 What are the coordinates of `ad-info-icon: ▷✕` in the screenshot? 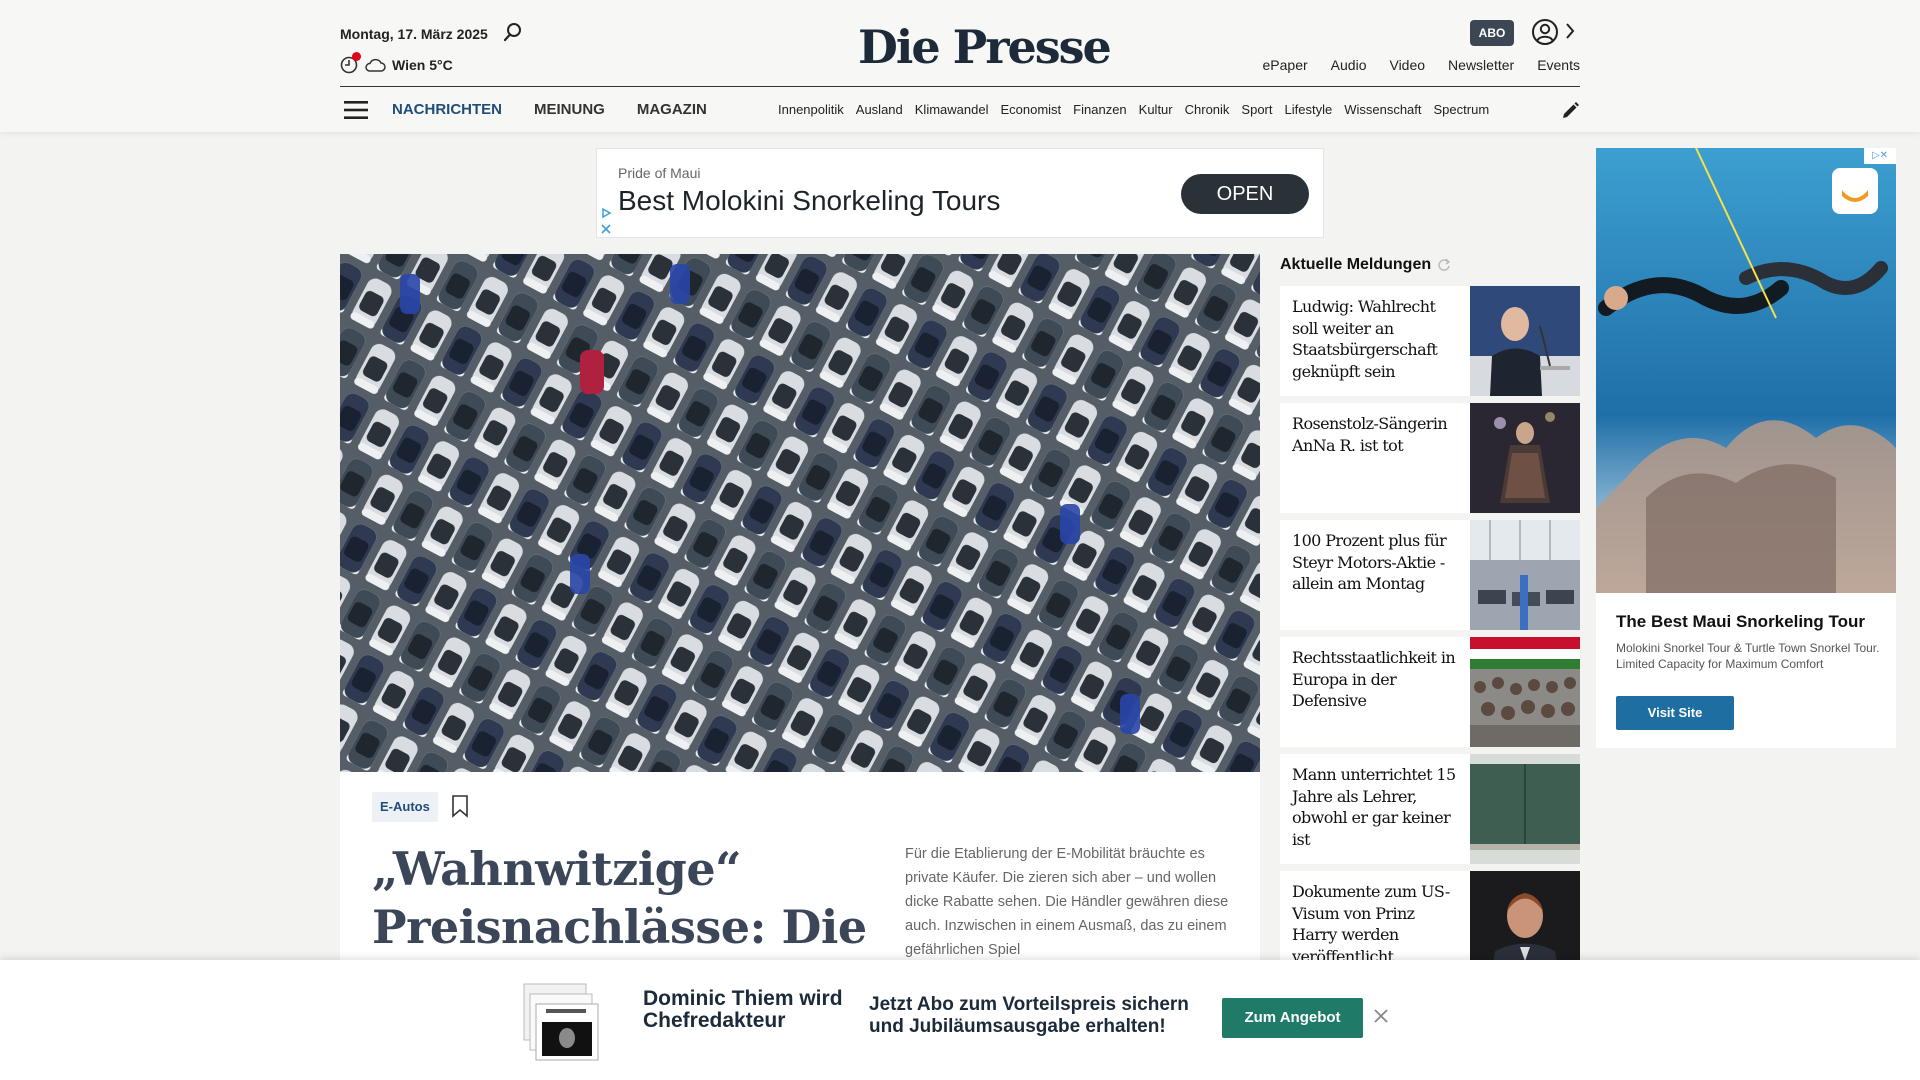 It's located at (1880, 156).